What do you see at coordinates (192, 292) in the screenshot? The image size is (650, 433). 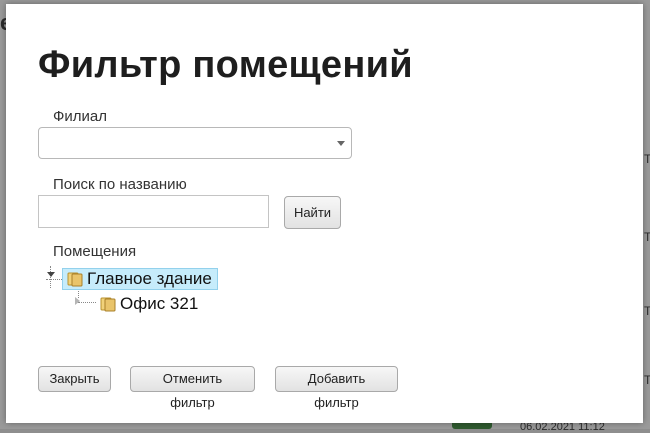 I see `rooms-tree: Главное здание Офис 321` at bounding box center [192, 292].